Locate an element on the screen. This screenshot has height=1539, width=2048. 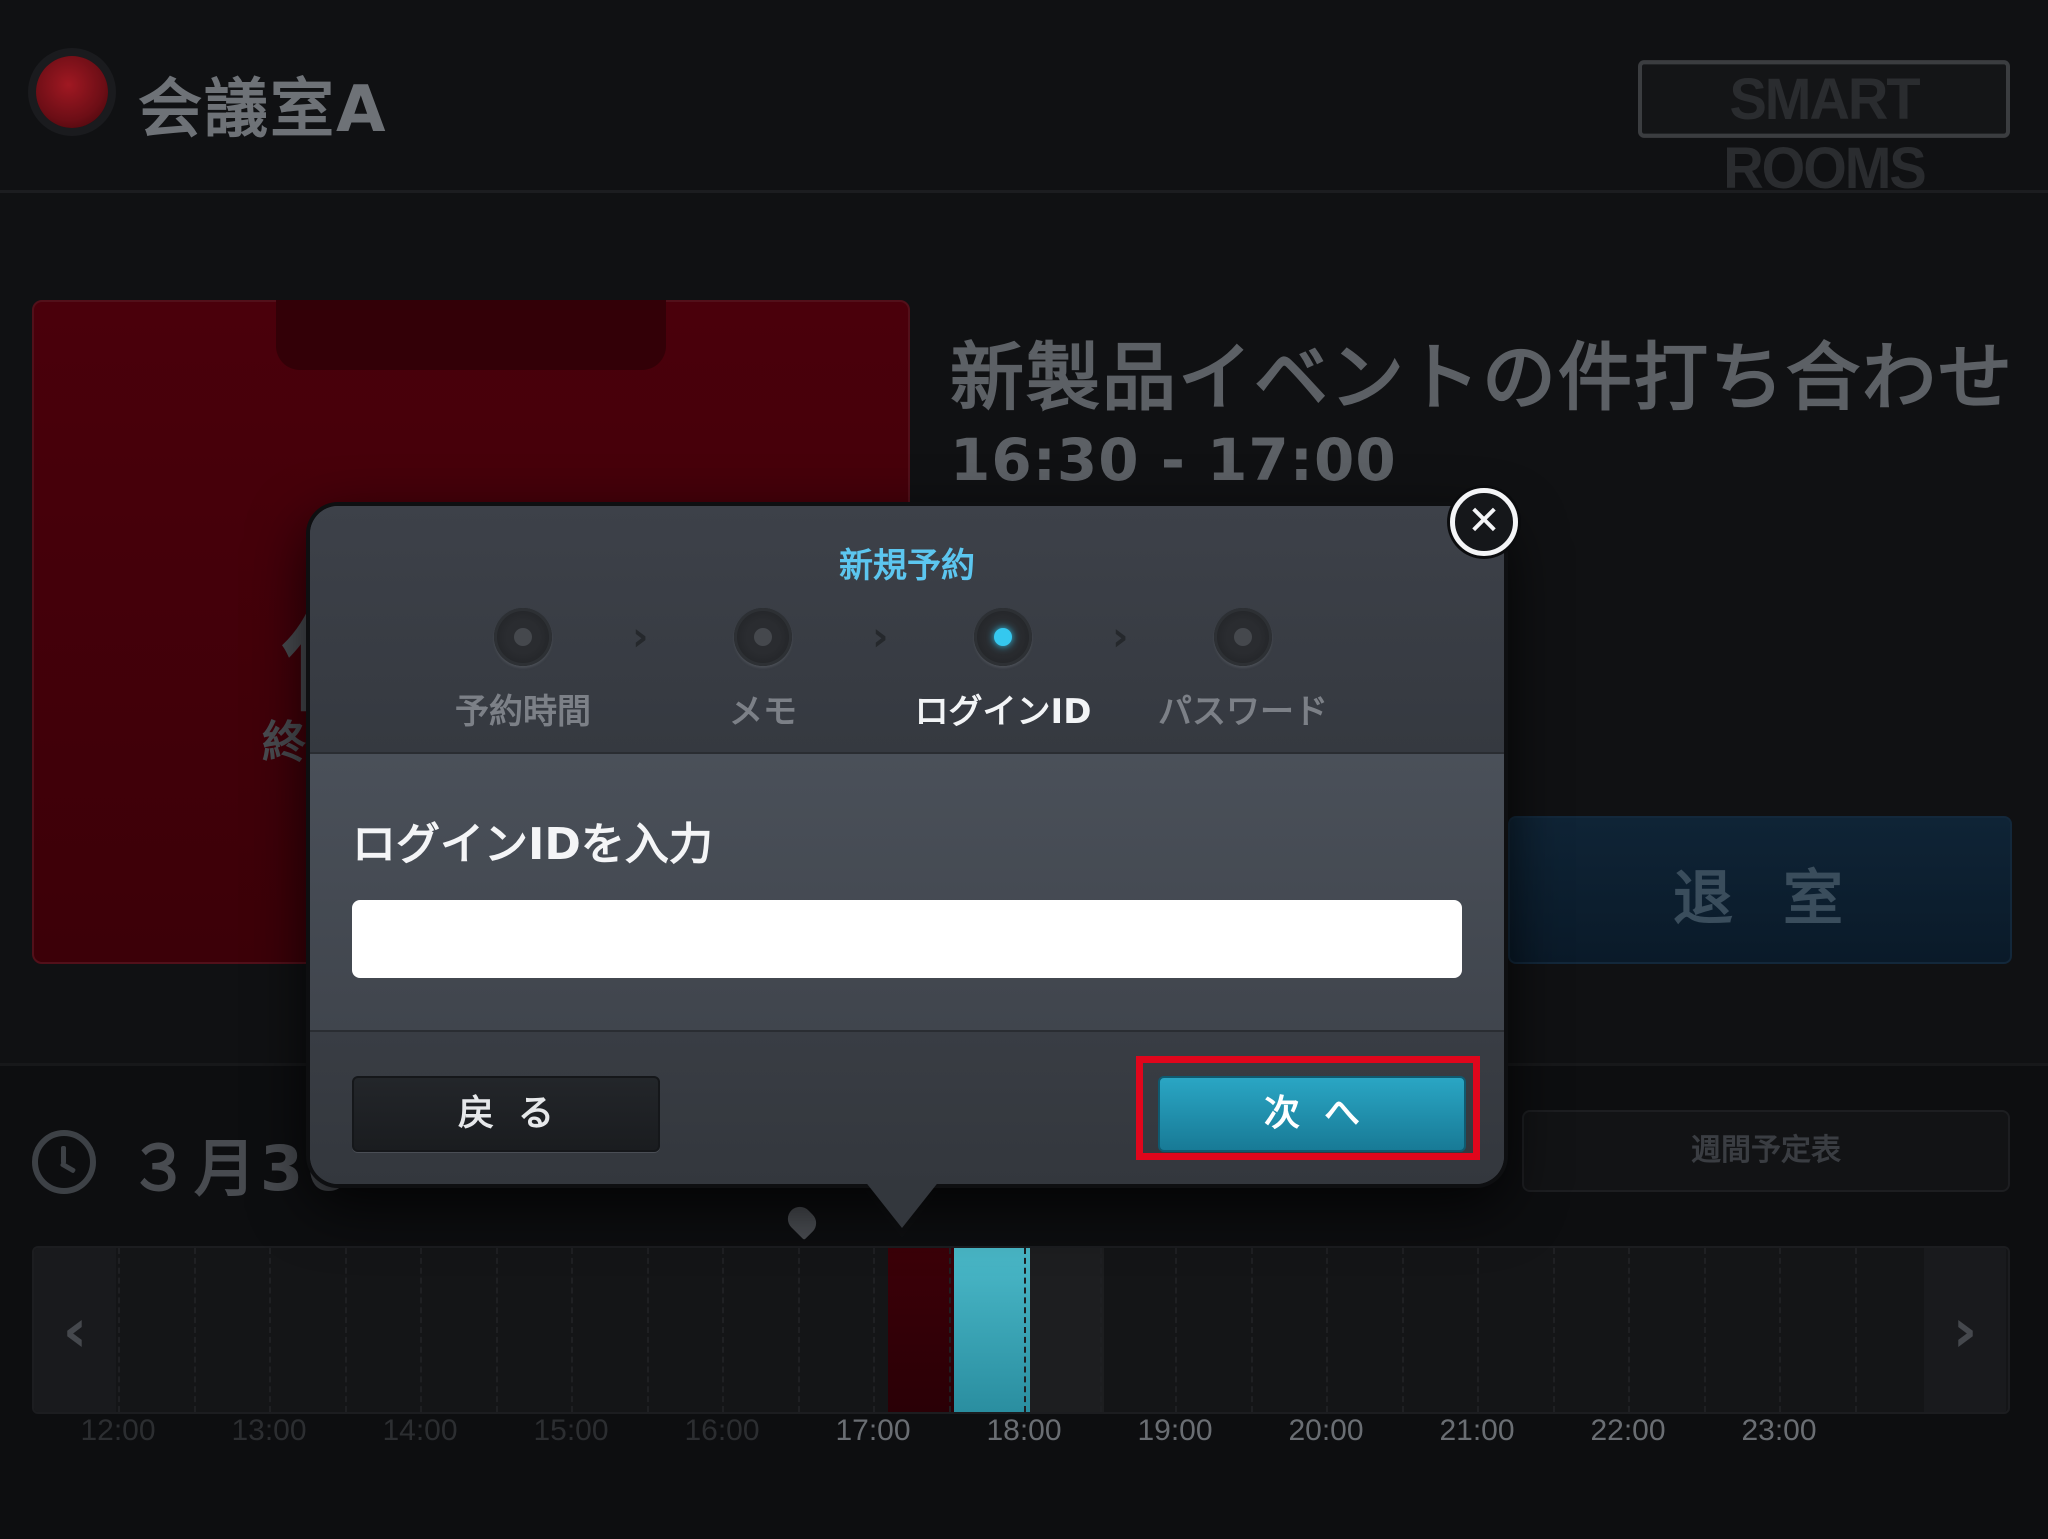
step-label-memo: メモ is located at coordinates (763, 712).